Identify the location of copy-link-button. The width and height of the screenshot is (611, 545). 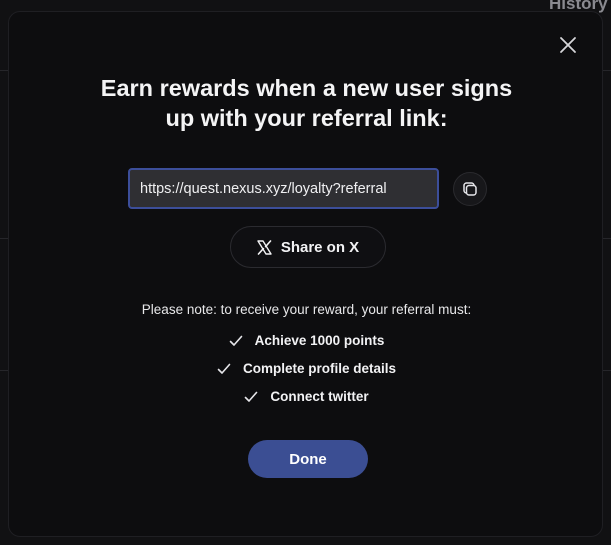
(470, 189).